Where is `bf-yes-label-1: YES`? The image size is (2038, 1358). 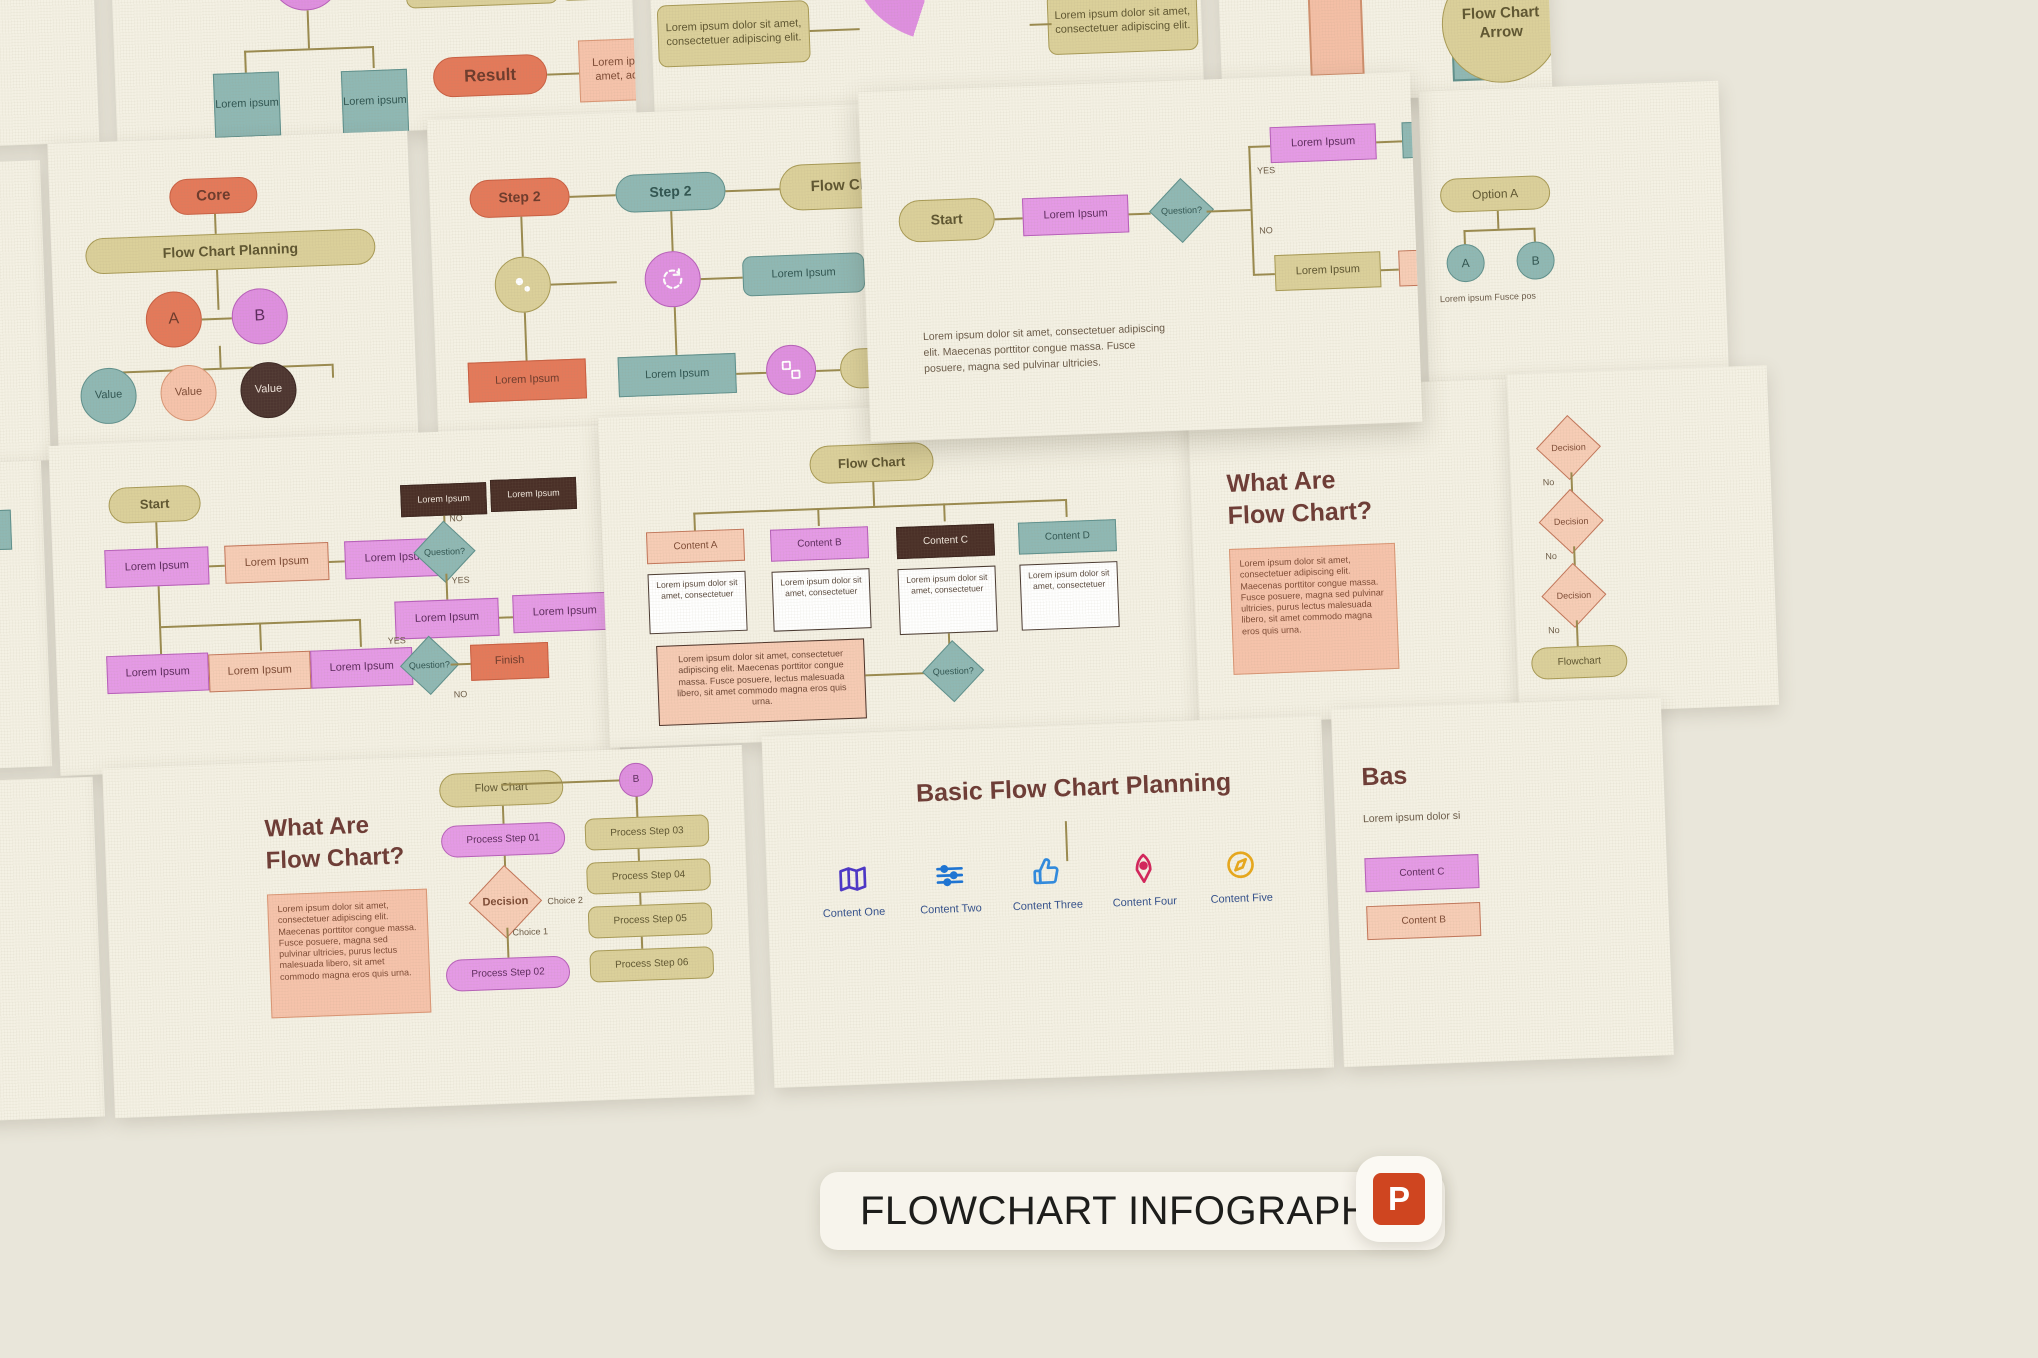
bf-yes-label-1: YES is located at coordinates (460, 580).